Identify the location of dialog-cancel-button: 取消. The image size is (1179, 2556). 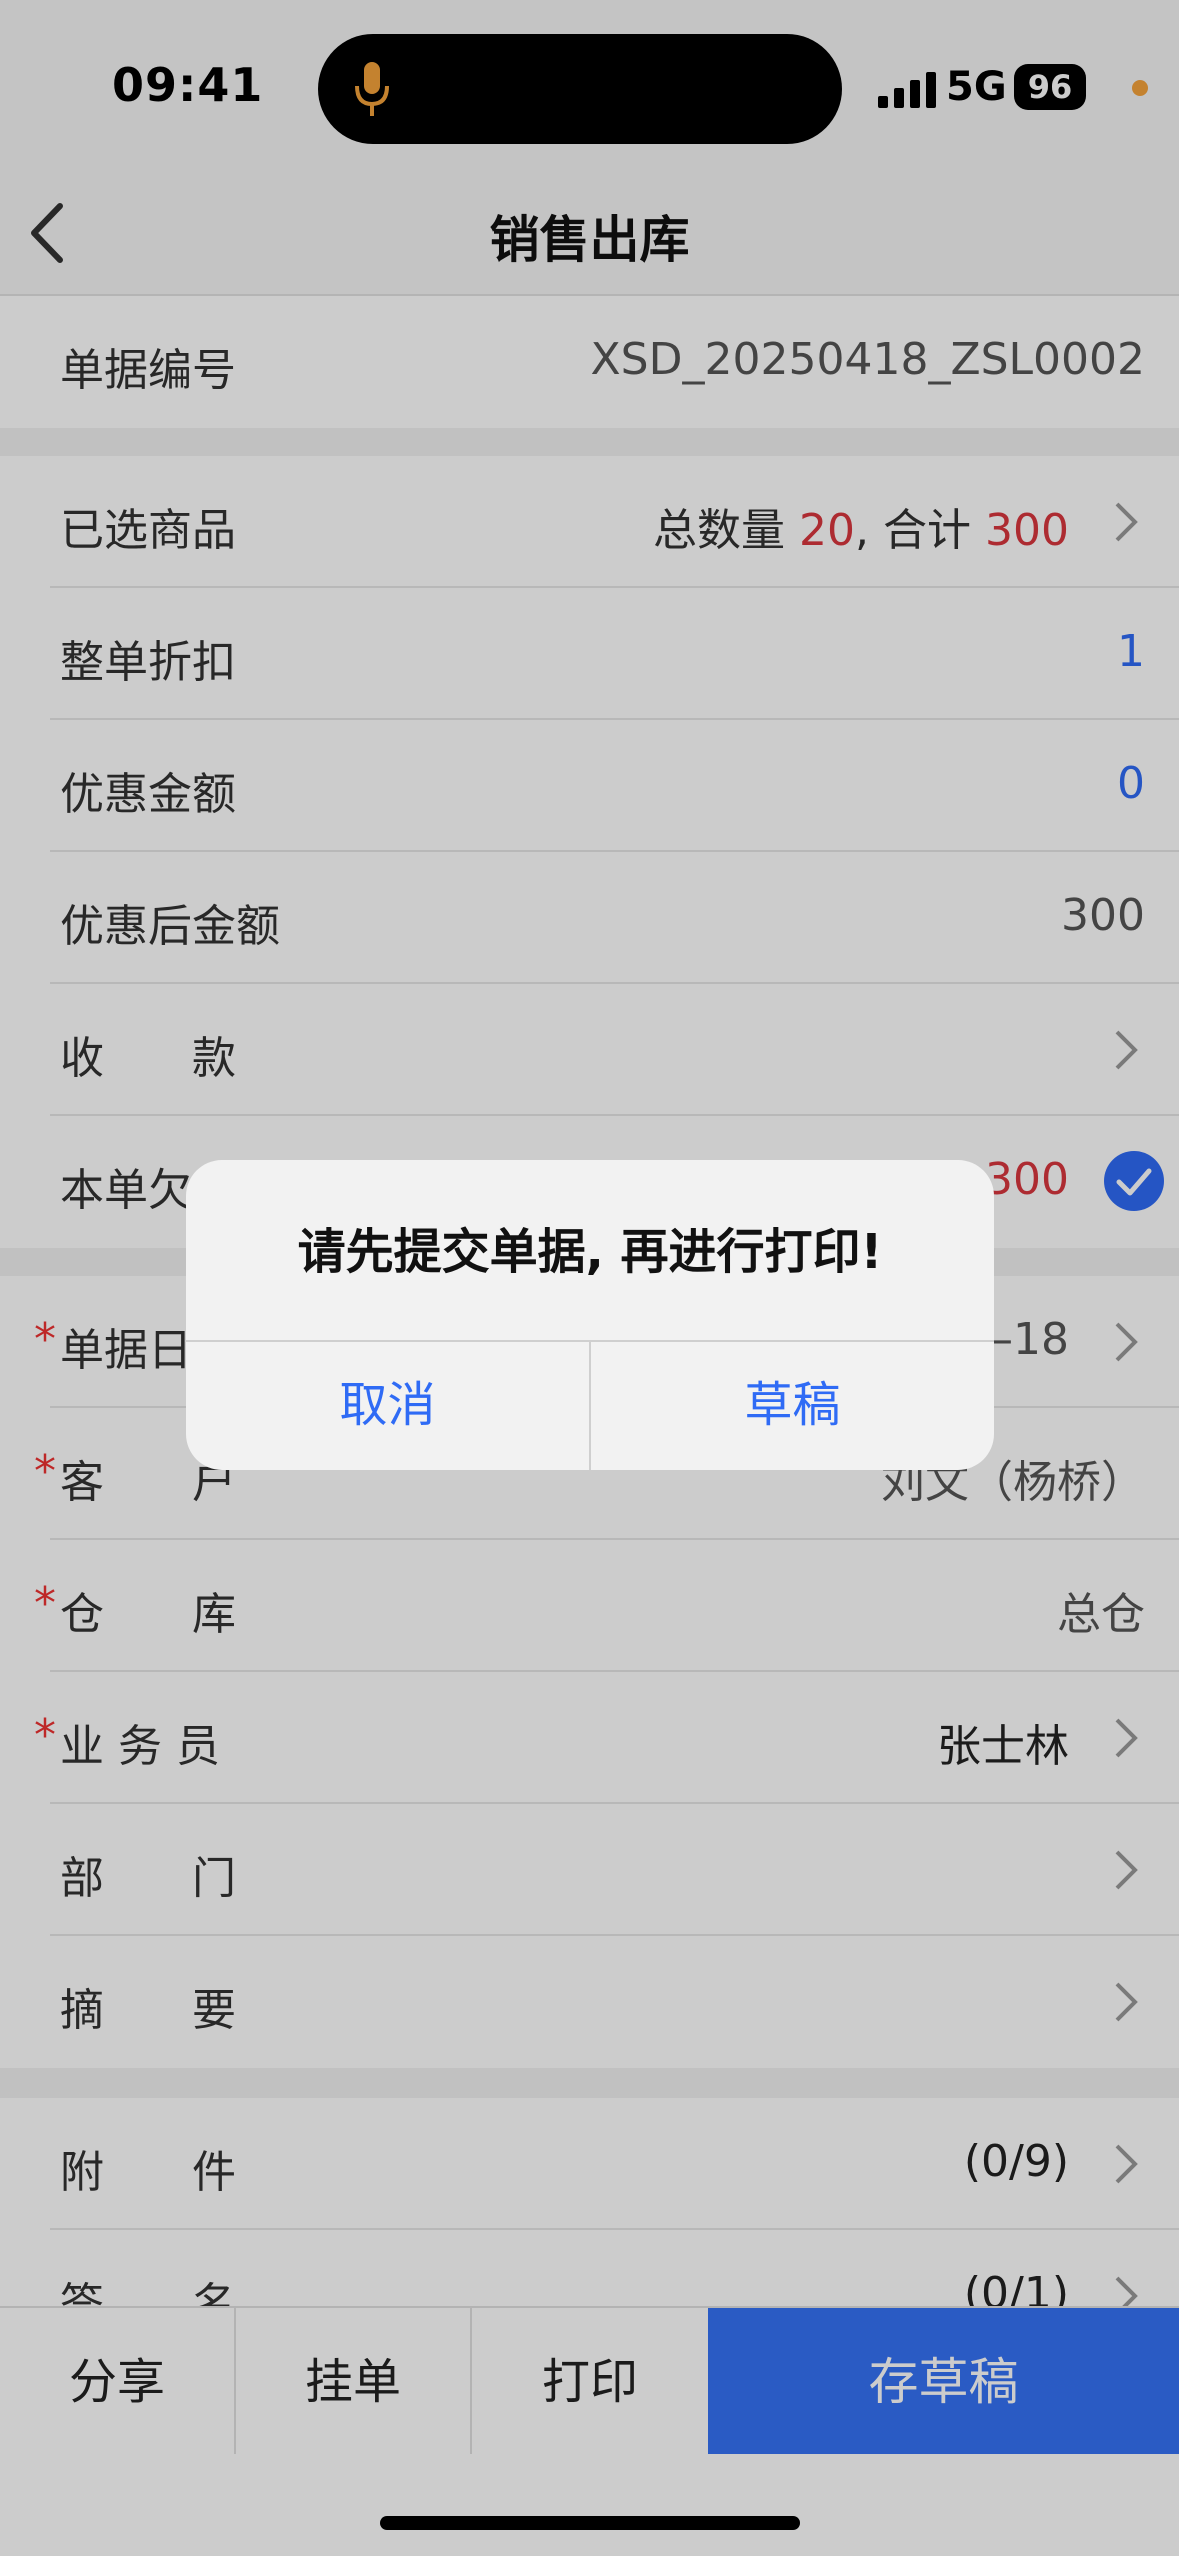
(387, 1405).